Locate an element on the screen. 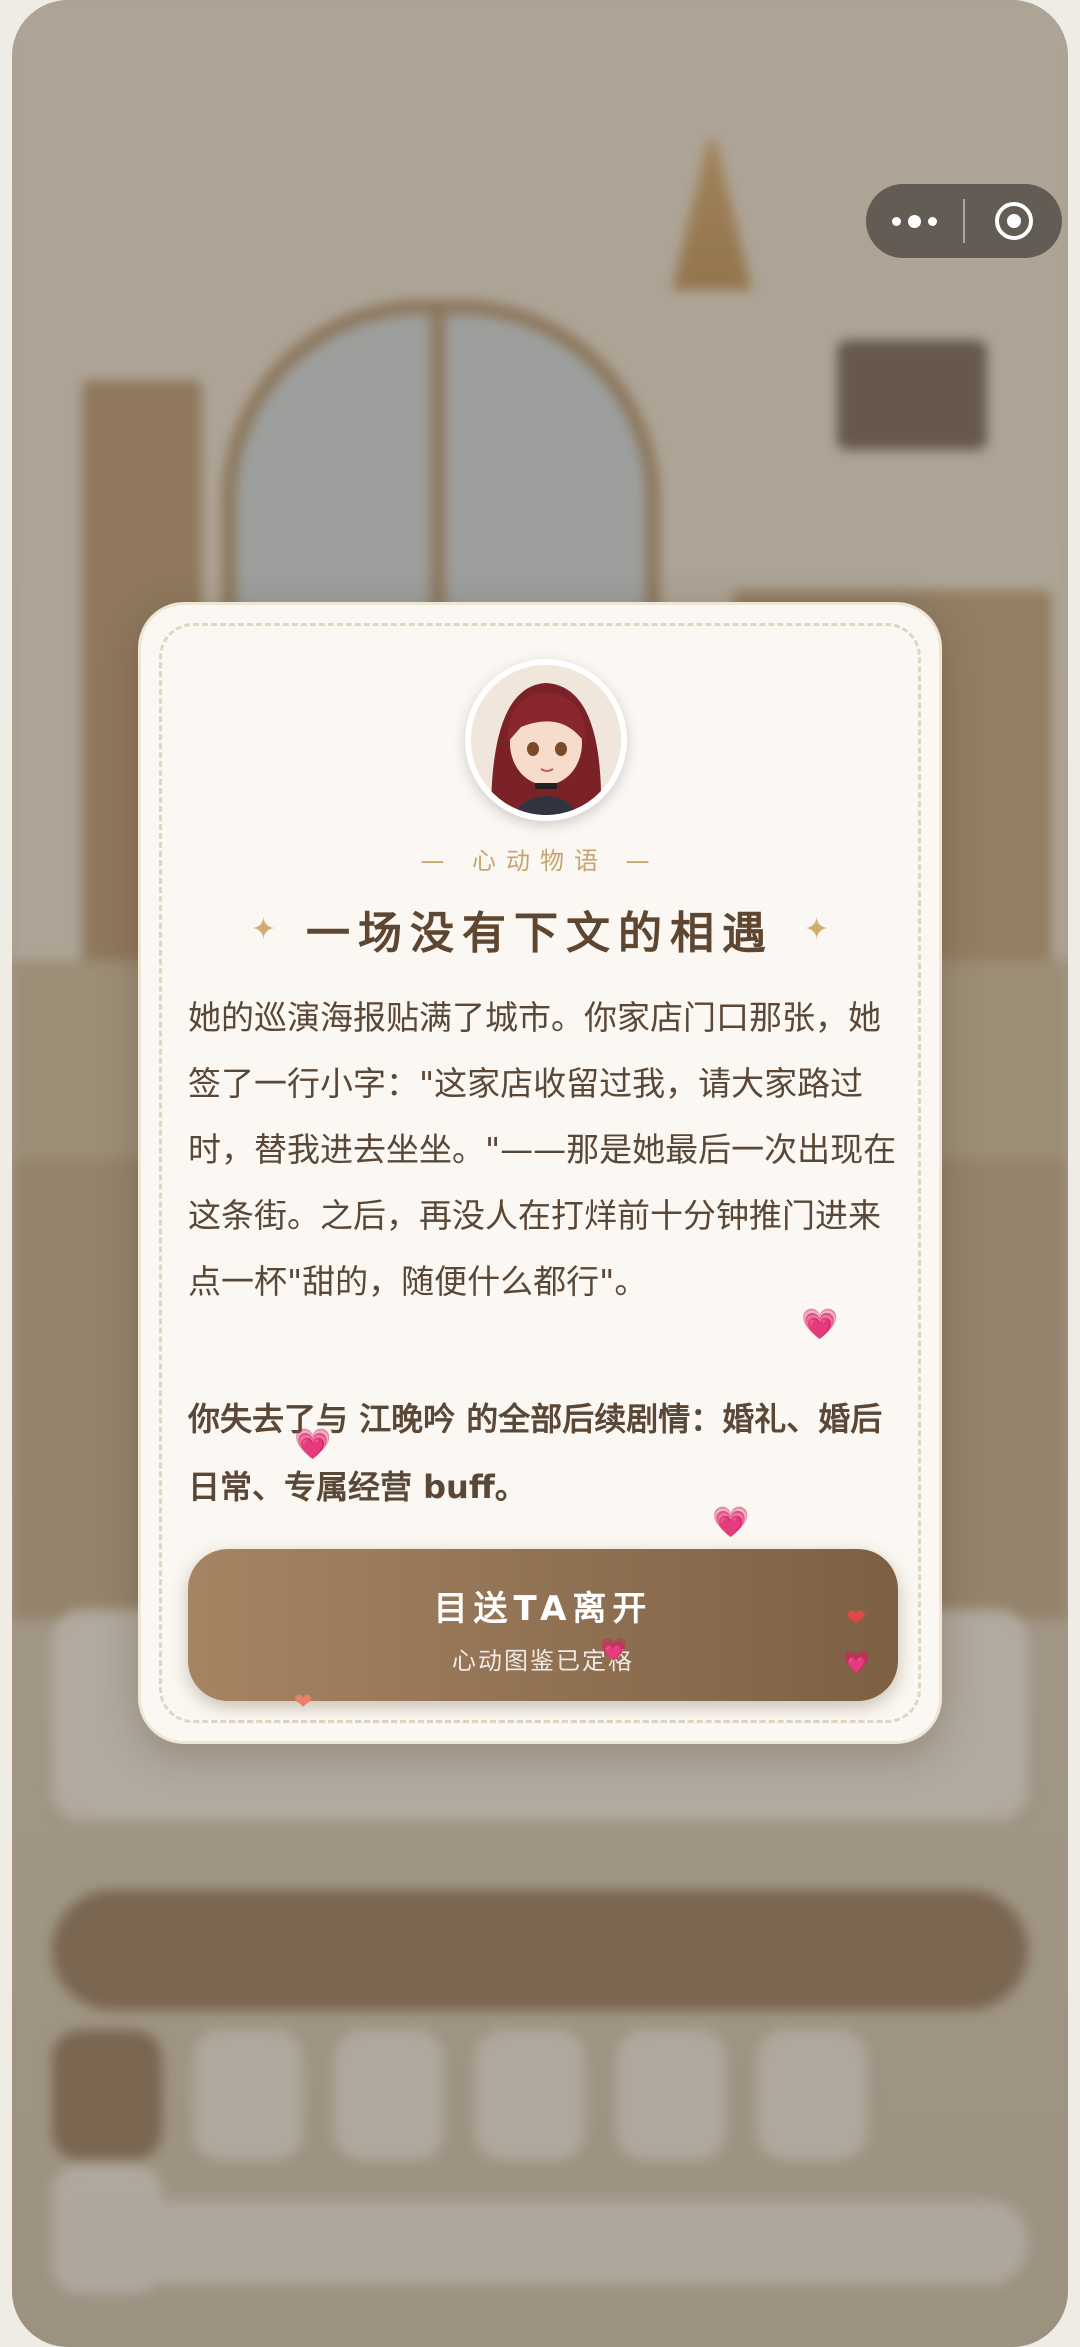  farewell-button: 目送TA离开 心动图鉴已定格 is located at coordinates (543, 1625).